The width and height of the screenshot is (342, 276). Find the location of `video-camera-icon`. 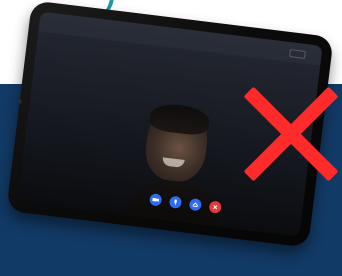

video-camera-icon is located at coordinates (156, 199).